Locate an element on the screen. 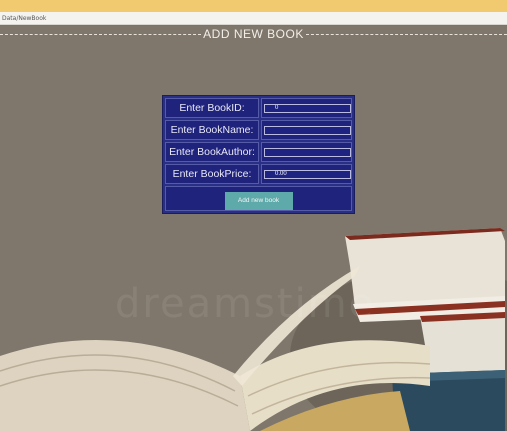  book-id-label: Enter BookID: is located at coordinates (212, 108).